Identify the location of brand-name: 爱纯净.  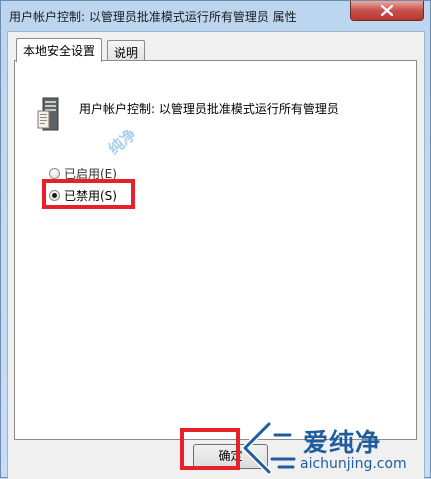
(342, 442).